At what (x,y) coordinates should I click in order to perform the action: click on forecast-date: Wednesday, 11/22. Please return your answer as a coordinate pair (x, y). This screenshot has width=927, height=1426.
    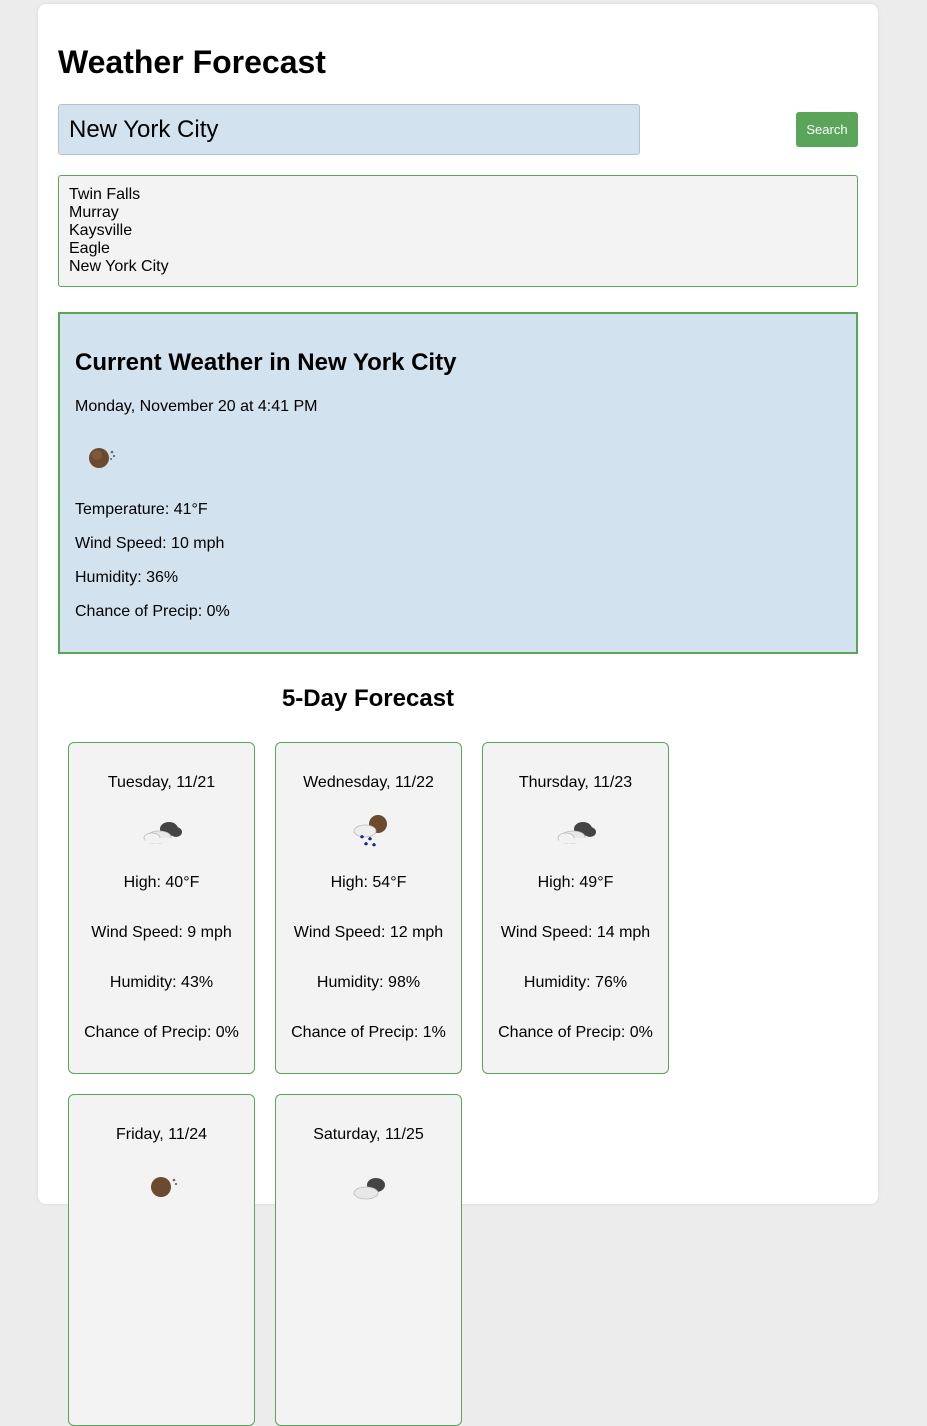
    Looking at the image, I should click on (368, 782).